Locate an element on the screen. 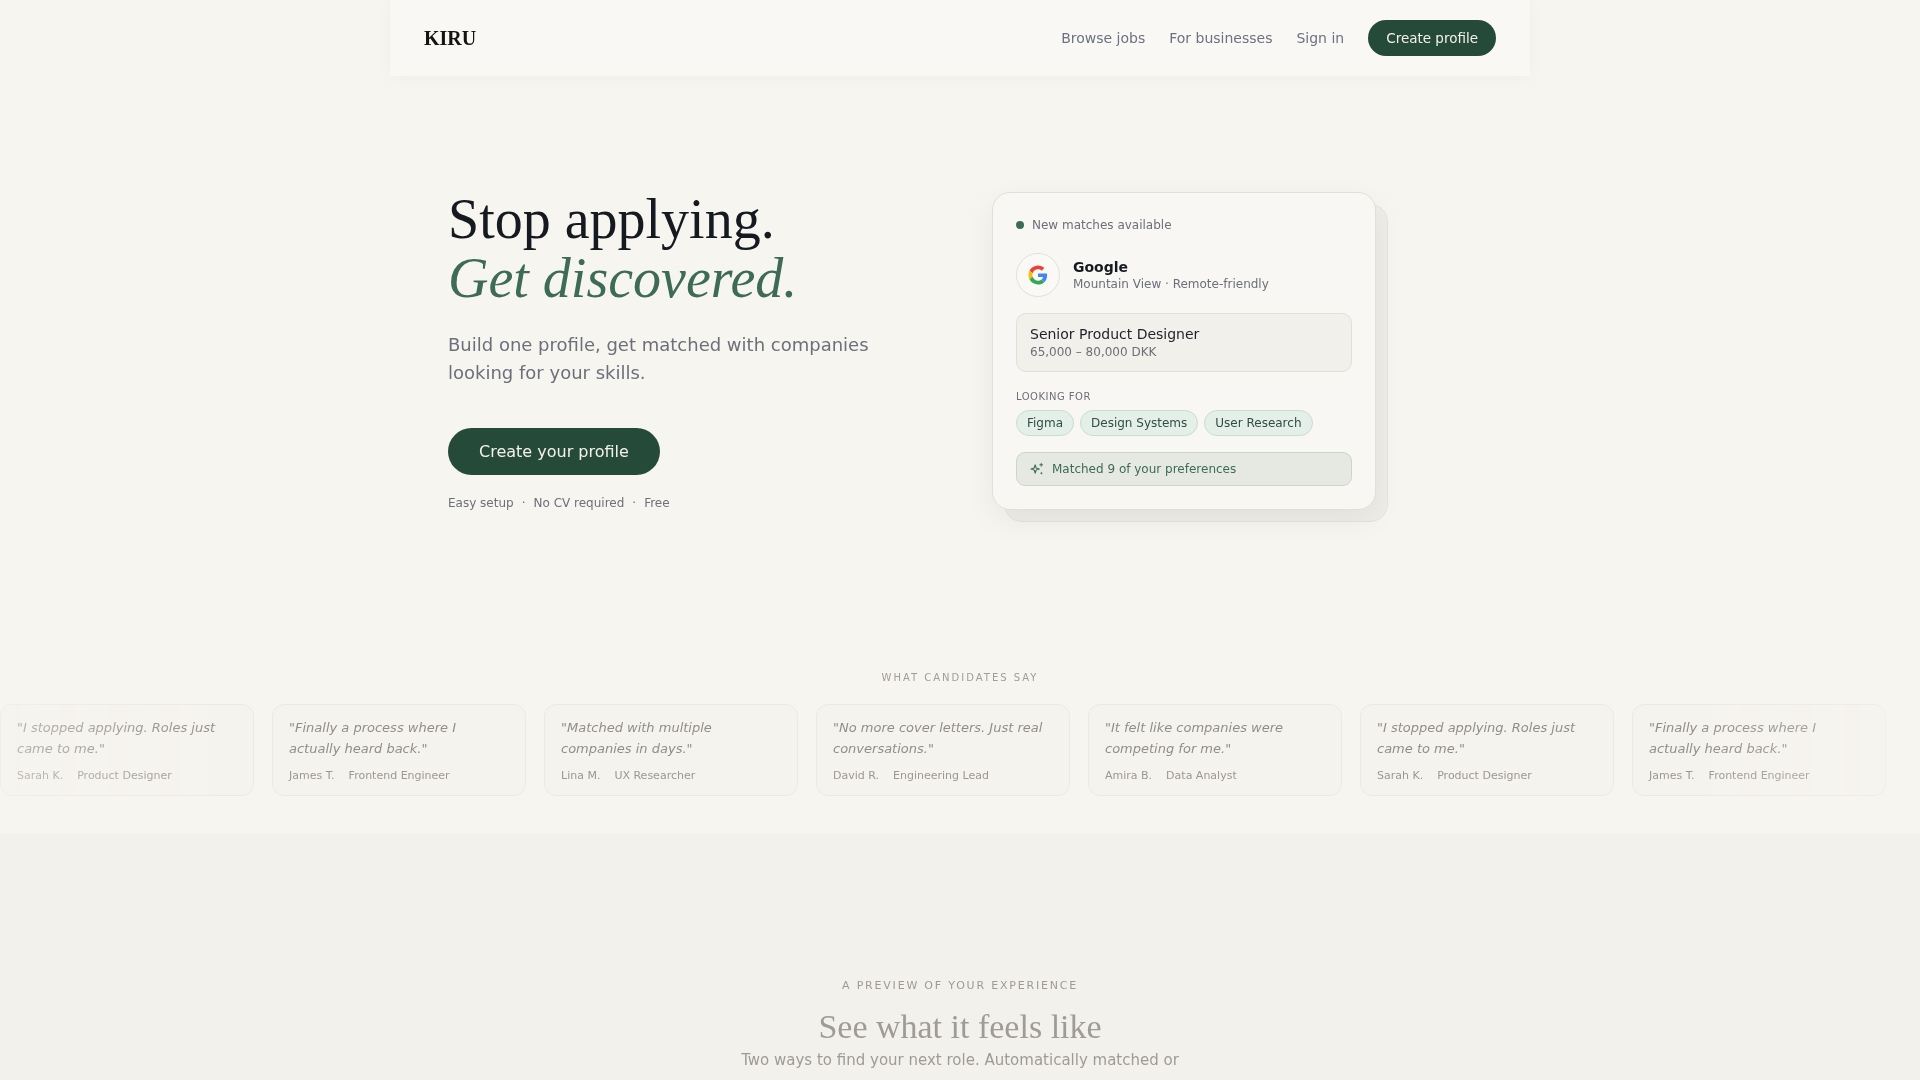 This screenshot has height=1080, width=1920. skill-tag: Figma is located at coordinates (1045, 422).